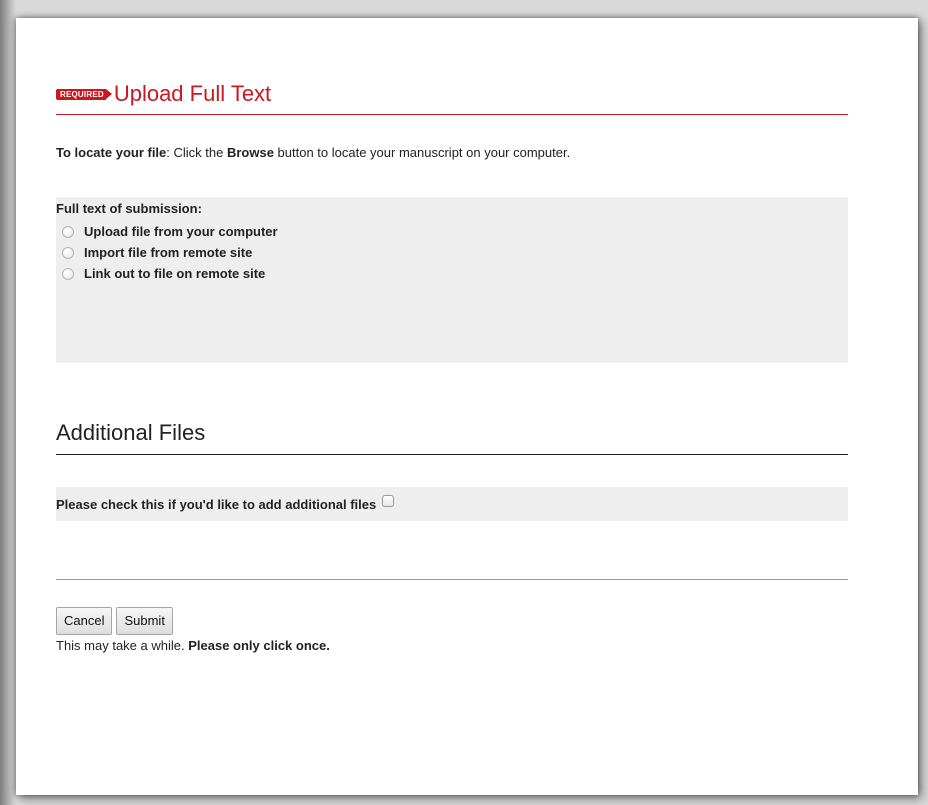 The image size is (928, 805). Describe the element at coordinates (168, 252) in the screenshot. I see `radio-label-import: Import file from remote site` at that location.